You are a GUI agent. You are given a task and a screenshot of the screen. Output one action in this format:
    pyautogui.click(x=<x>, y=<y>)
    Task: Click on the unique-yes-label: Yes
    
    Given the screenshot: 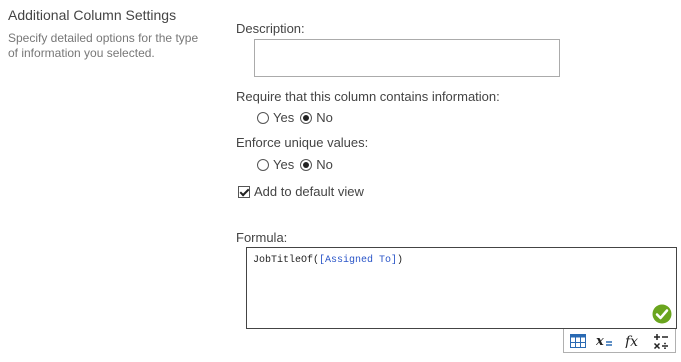 What is the action you would take?
    pyautogui.click(x=283, y=164)
    